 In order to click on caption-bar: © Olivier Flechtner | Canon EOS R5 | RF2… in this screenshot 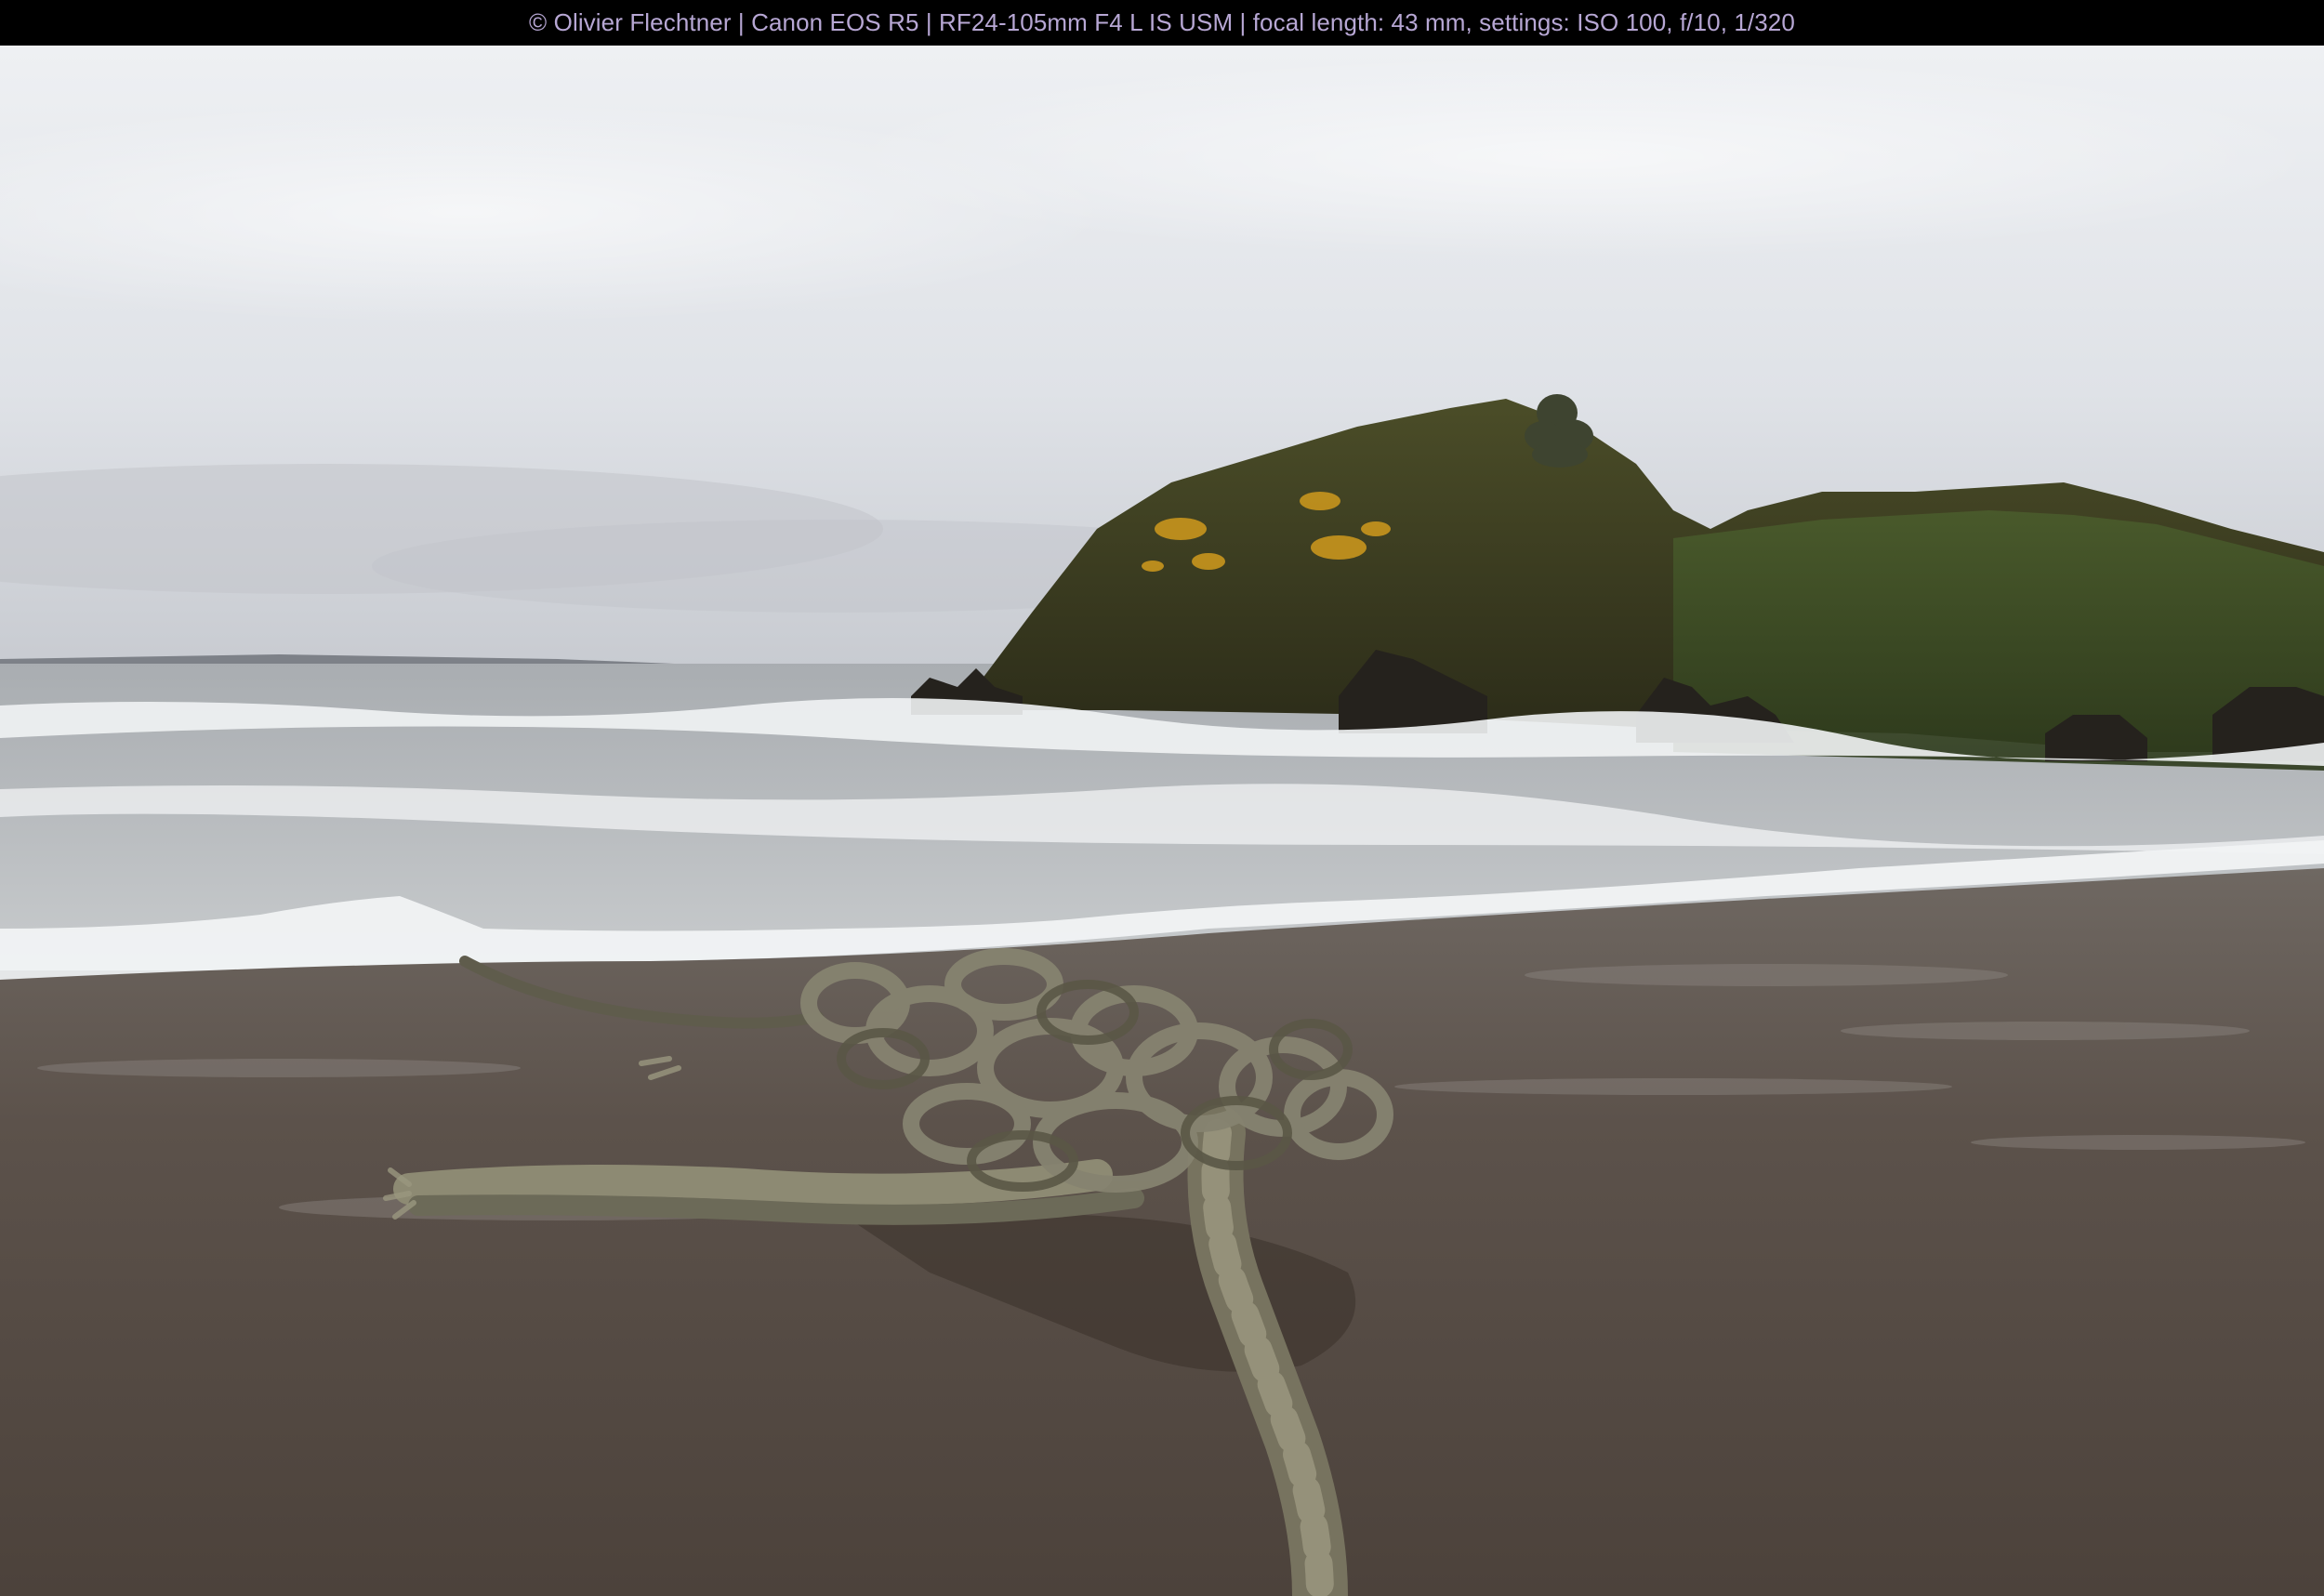, I will do `click(1162, 23)`.